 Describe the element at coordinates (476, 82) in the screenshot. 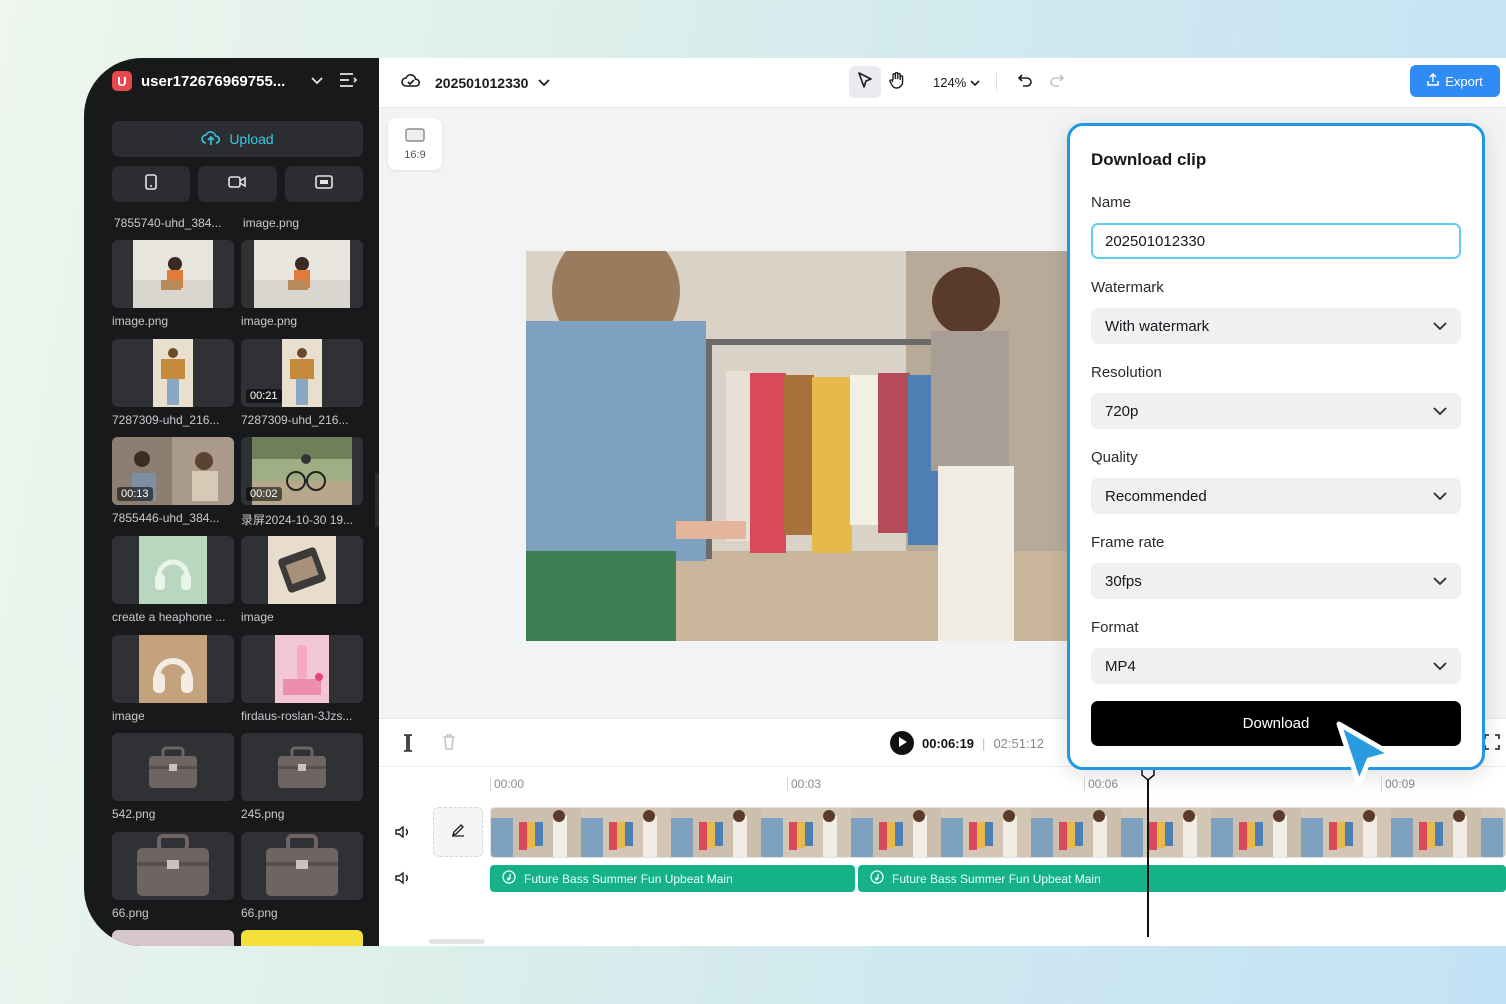

I see `project-menu: 202501012330` at that location.